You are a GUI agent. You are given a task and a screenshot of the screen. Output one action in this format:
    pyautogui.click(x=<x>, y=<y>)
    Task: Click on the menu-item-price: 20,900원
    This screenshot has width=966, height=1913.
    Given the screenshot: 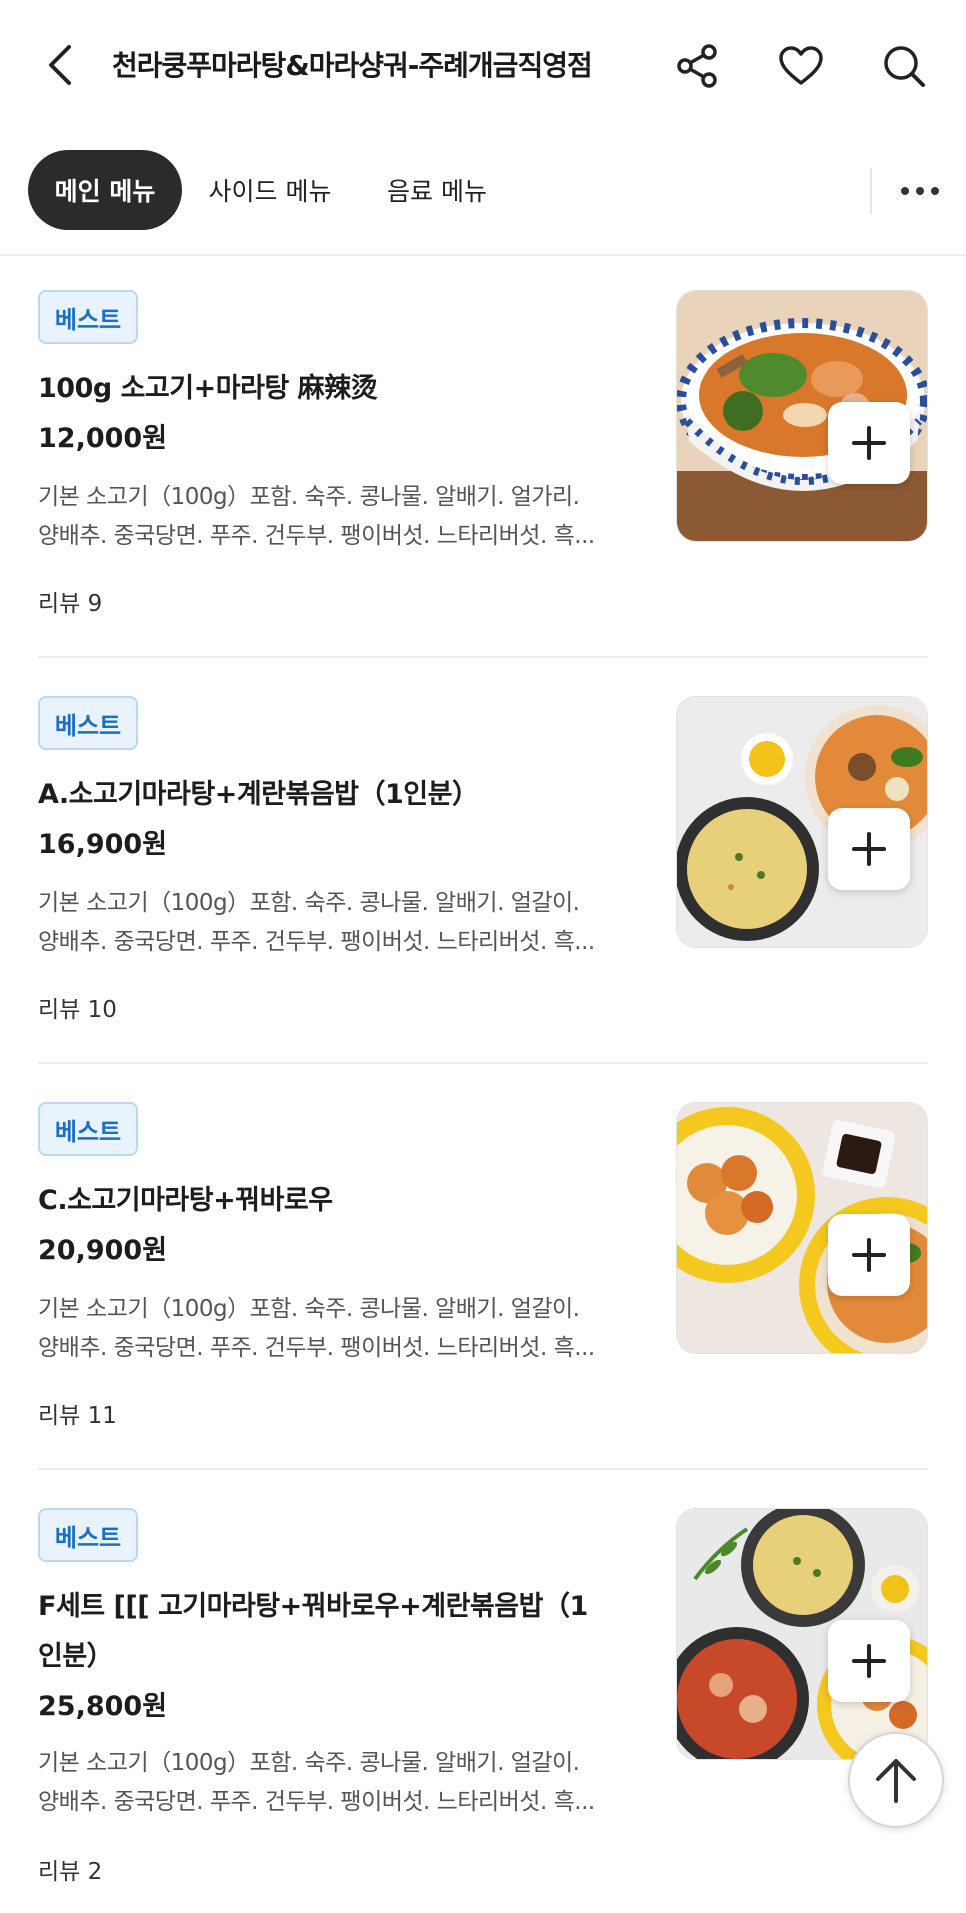 What is the action you would take?
    pyautogui.click(x=103, y=1250)
    